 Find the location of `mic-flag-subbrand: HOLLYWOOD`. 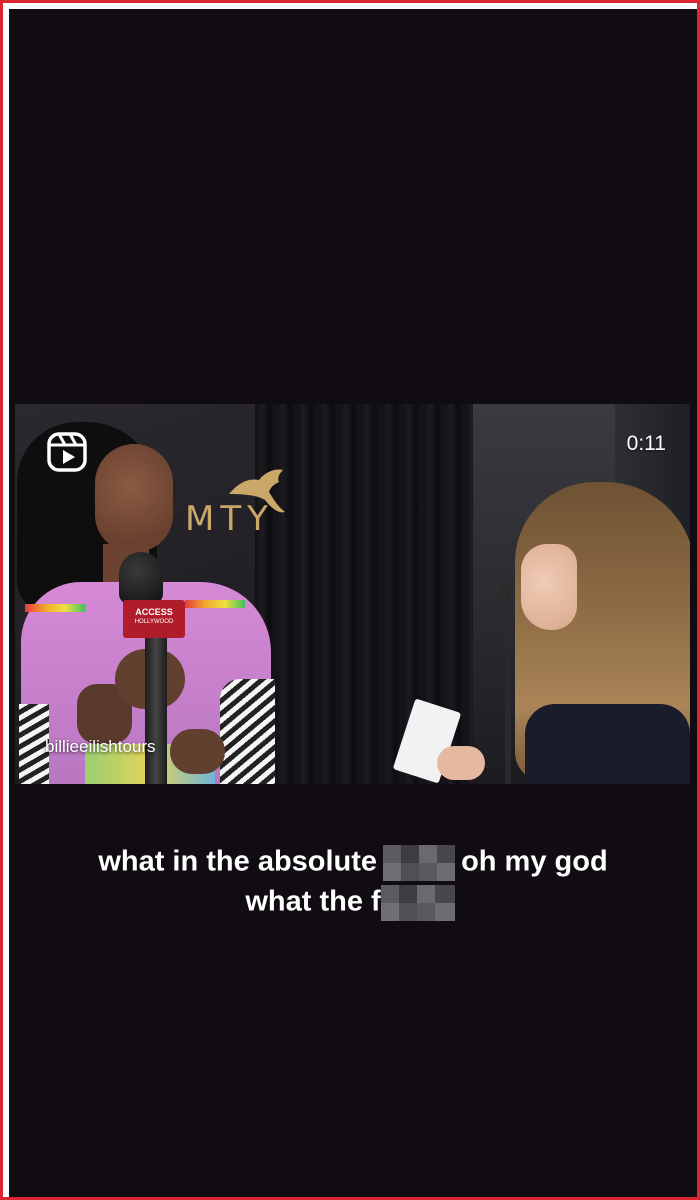

mic-flag-subbrand: HOLLYWOOD is located at coordinates (154, 622).